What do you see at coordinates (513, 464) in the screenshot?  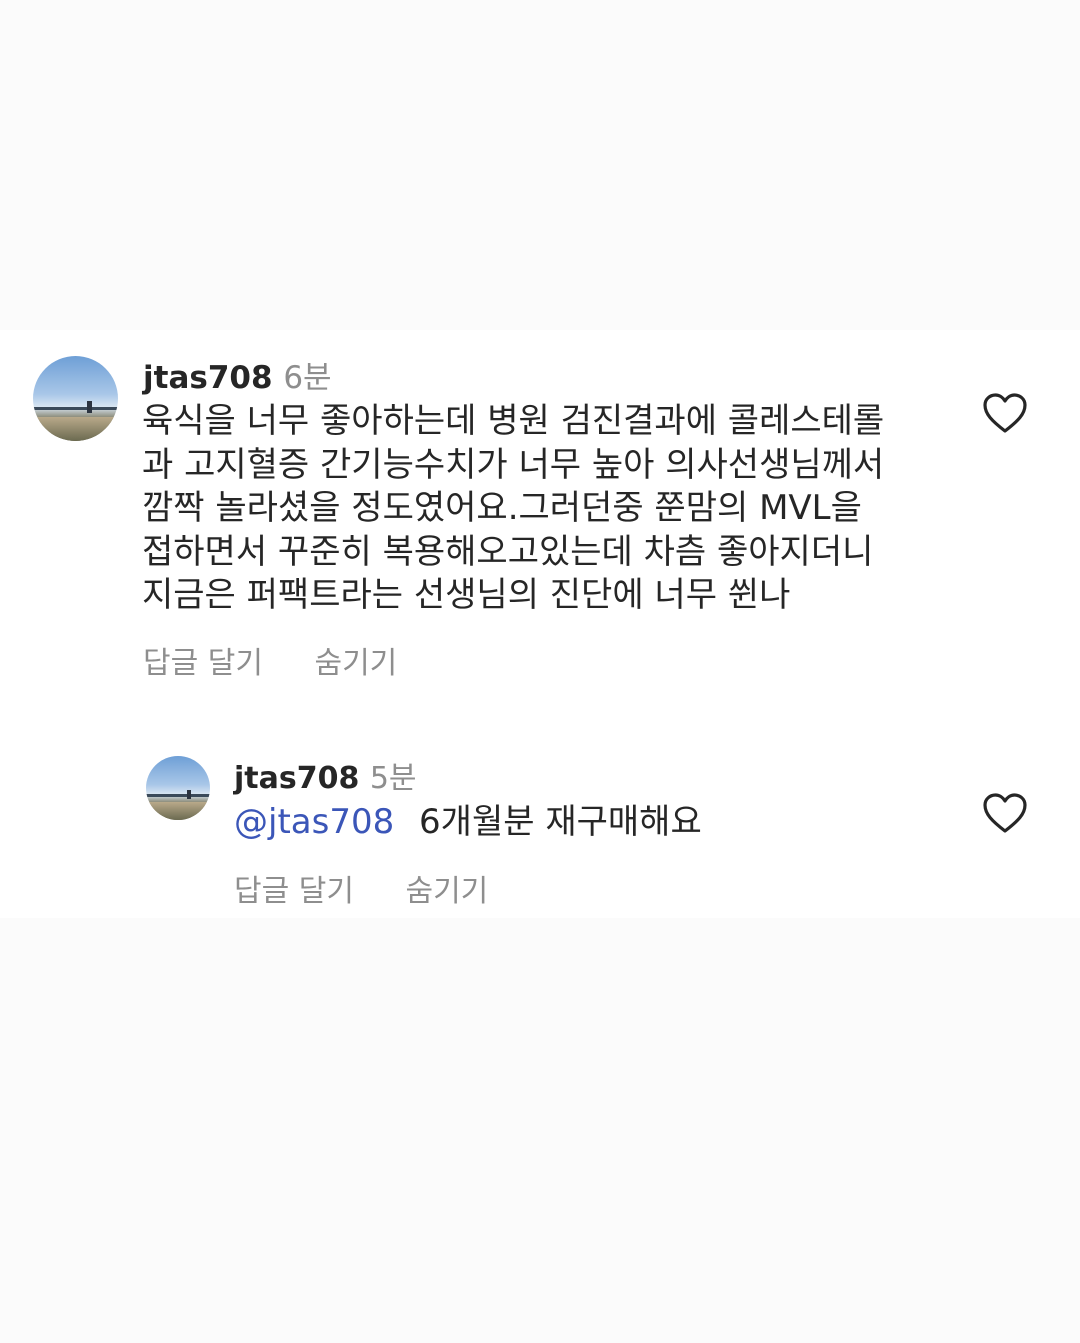 I see `comment-line: 과 고지혈증 간기능수치가 너무 높아 의사선생님께서` at bounding box center [513, 464].